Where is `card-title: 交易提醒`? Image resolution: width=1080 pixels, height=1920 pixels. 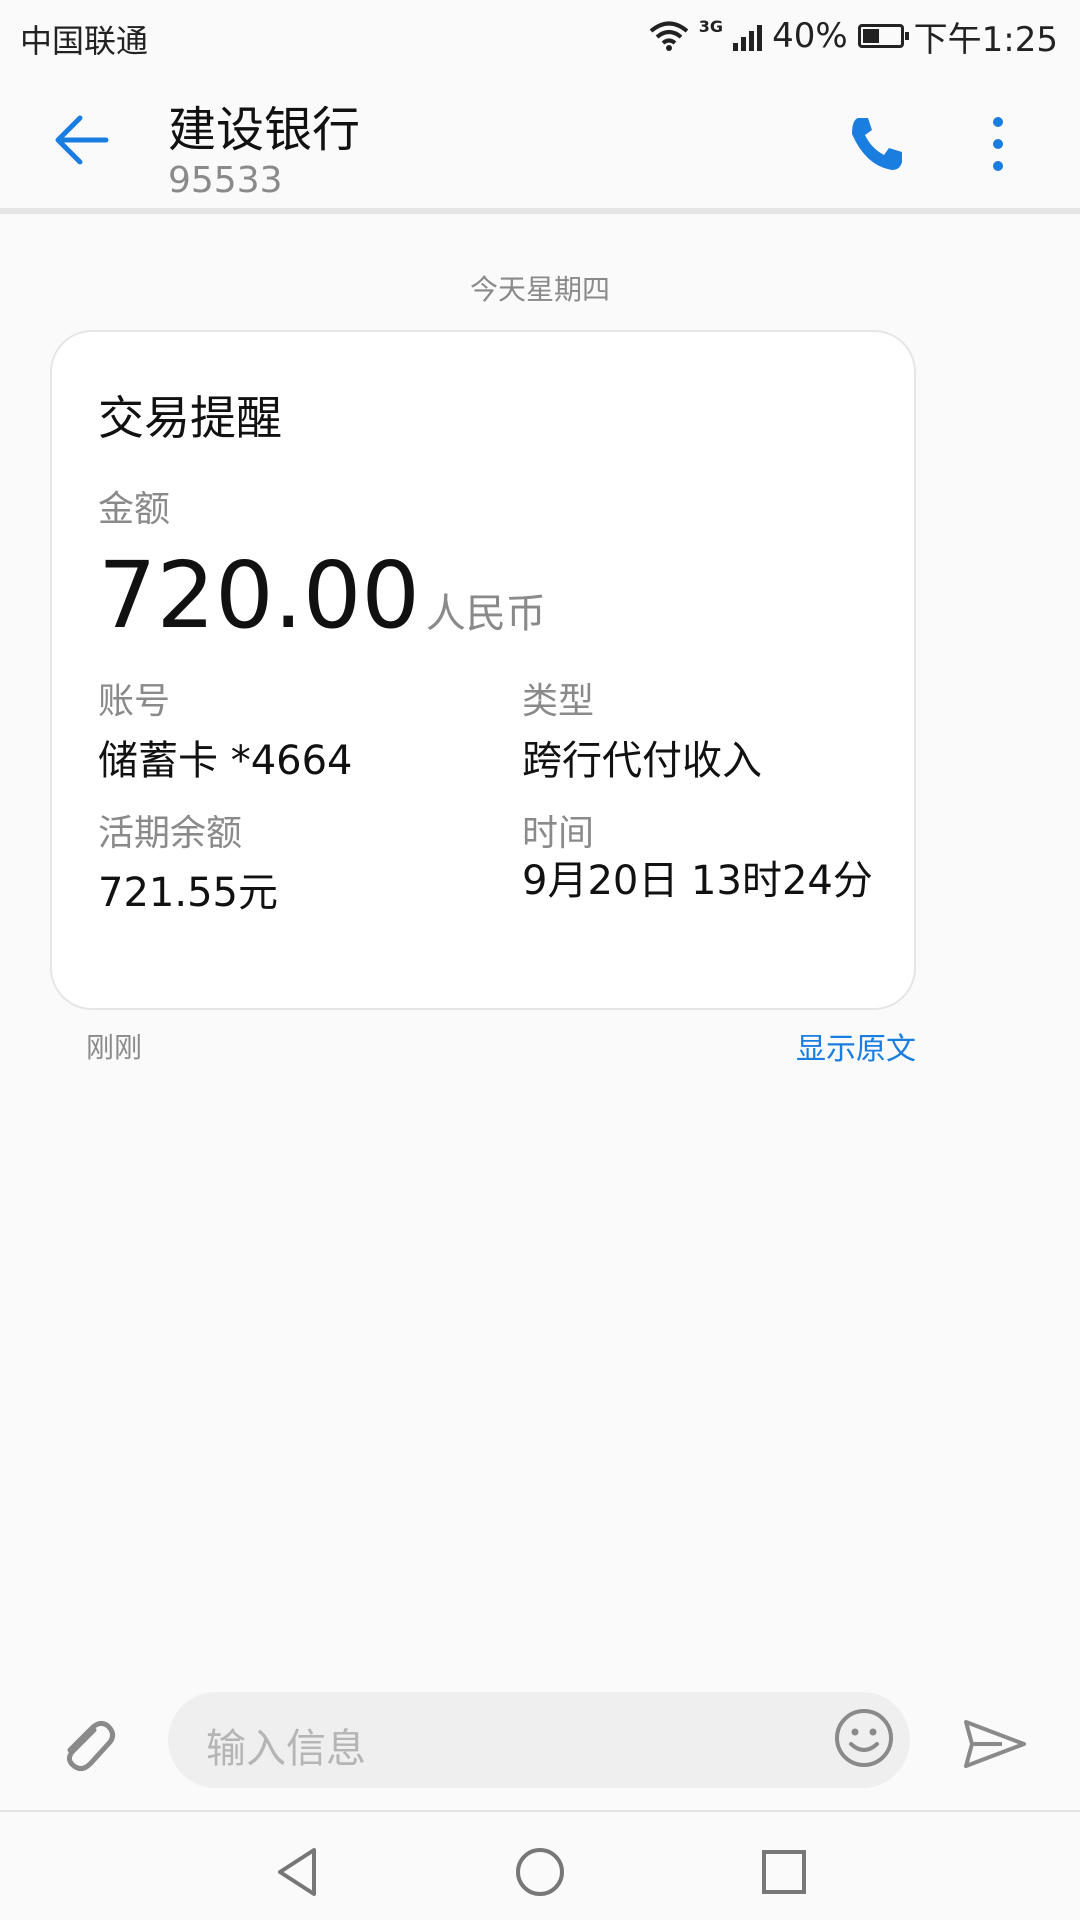 card-title: 交易提醒 is located at coordinates (190, 418).